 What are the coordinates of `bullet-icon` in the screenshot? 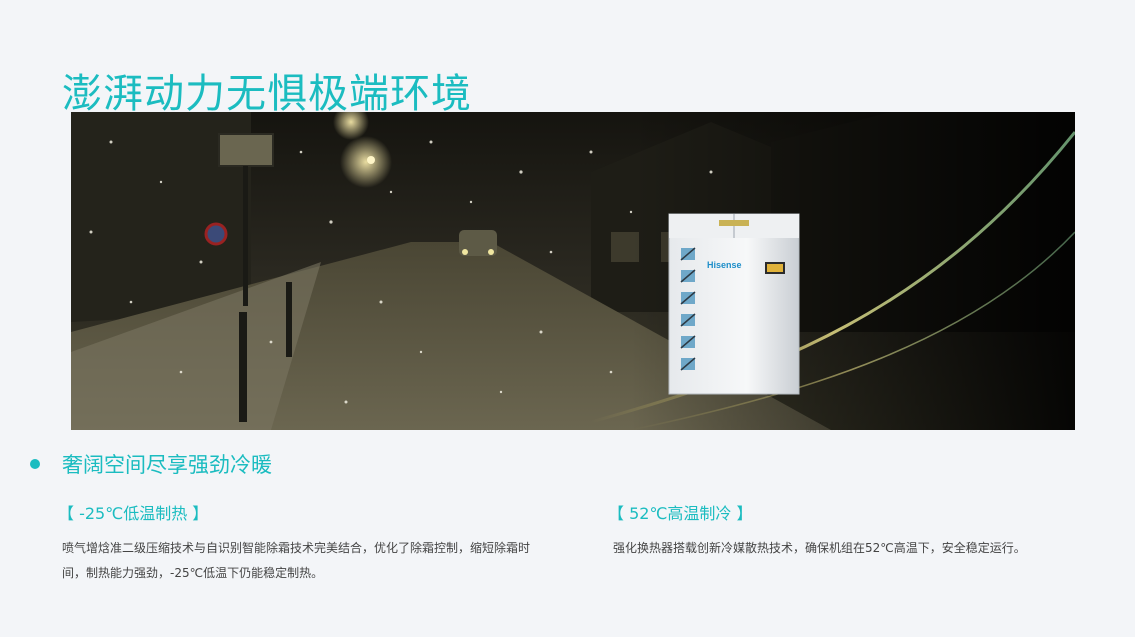 It's located at (35, 464).